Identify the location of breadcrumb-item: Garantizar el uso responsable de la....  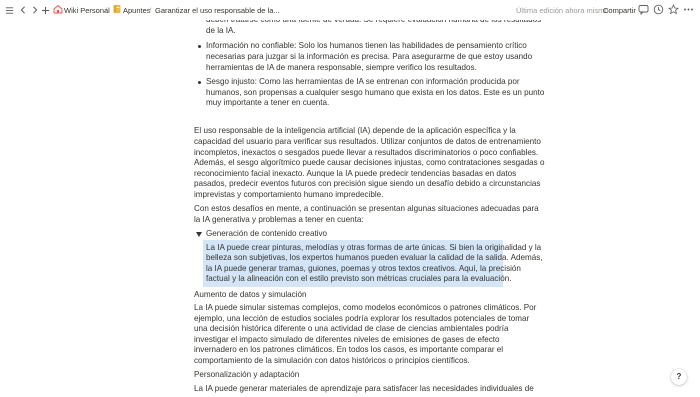
(217, 11).